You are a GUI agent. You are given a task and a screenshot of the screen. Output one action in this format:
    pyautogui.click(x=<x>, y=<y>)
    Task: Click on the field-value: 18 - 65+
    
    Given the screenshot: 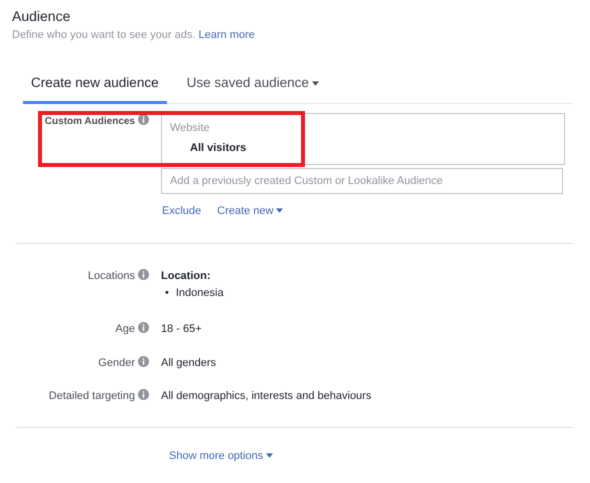 What is the action you would take?
    pyautogui.click(x=181, y=330)
    